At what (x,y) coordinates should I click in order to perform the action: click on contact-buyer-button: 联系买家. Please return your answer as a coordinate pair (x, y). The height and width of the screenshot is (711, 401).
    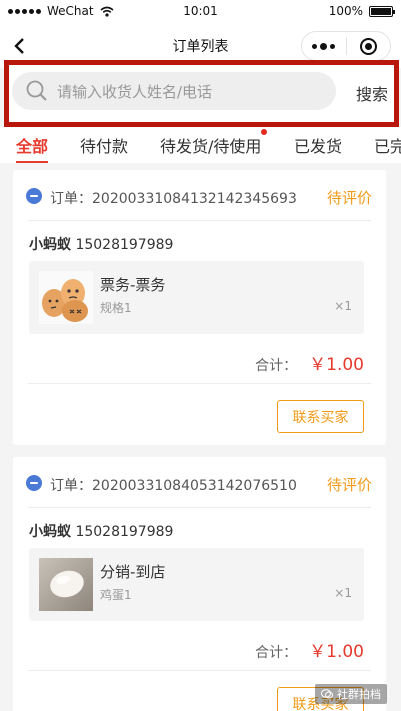
    Looking at the image, I should click on (320, 416).